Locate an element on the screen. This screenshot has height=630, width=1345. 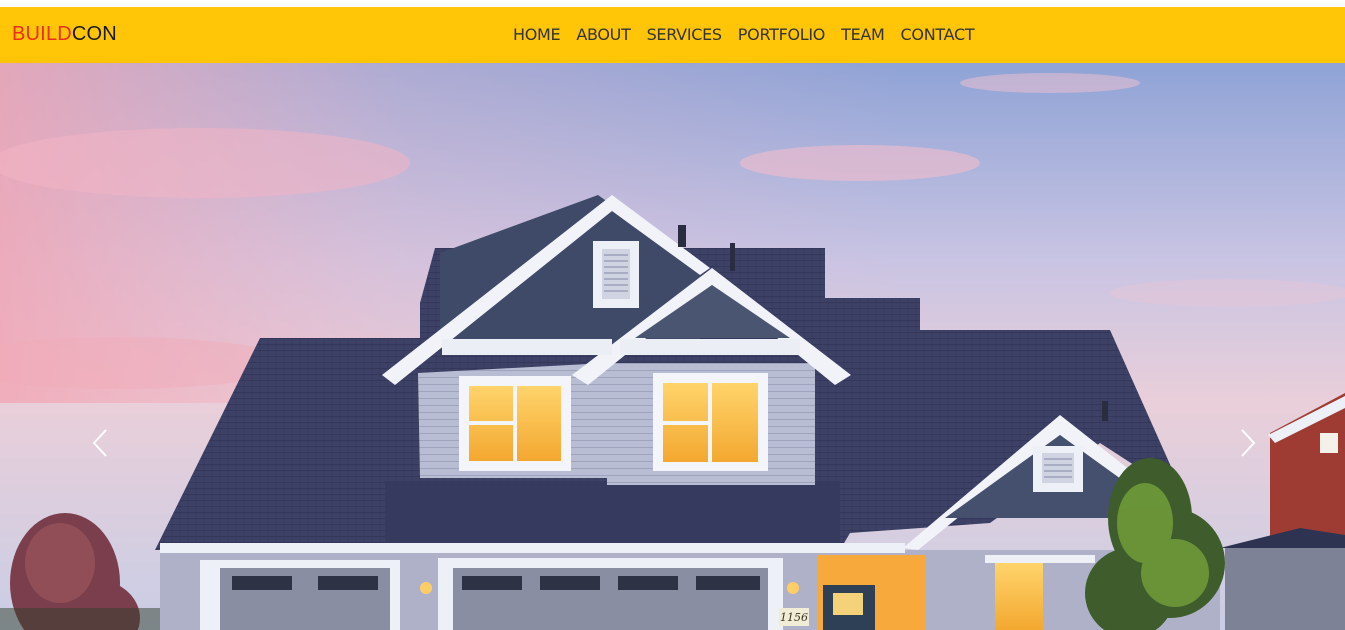
chevron-left-icon is located at coordinates (99, 443).